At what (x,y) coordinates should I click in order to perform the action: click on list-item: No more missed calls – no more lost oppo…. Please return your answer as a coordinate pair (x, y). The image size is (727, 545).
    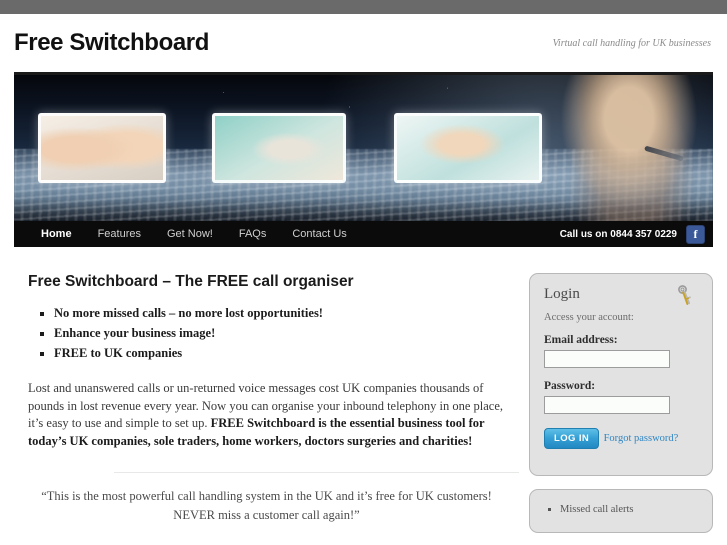
    Looking at the image, I should click on (286, 313).